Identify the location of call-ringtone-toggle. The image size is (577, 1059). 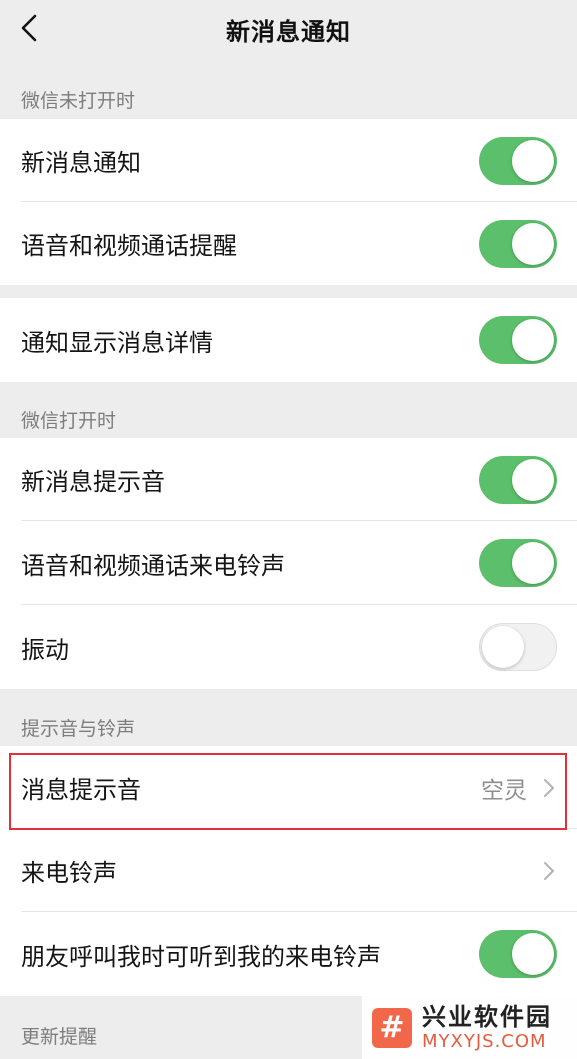
(518, 563).